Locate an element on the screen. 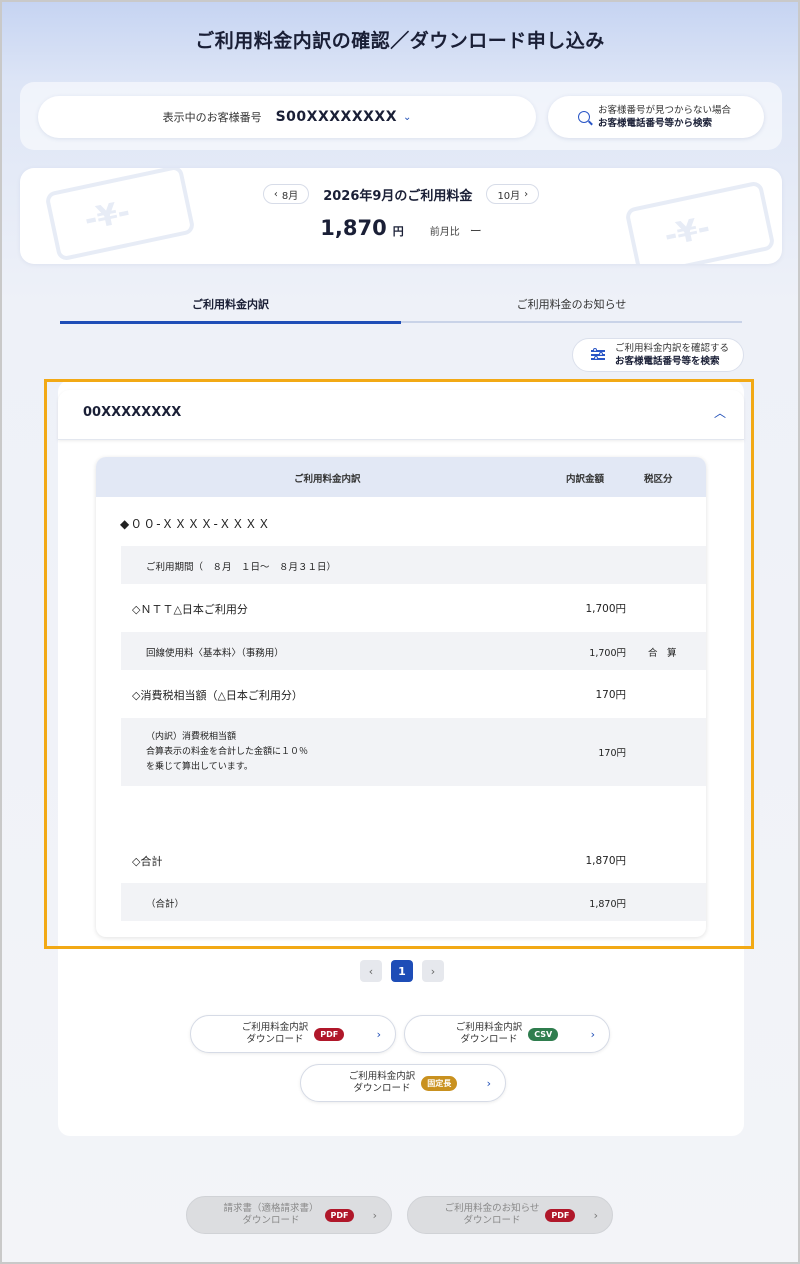 This screenshot has height=1264, width=800. search-phone-button: ご利用料金内訳を確認する お客様電話番号等を検索 is located at coordinates (658, 355).